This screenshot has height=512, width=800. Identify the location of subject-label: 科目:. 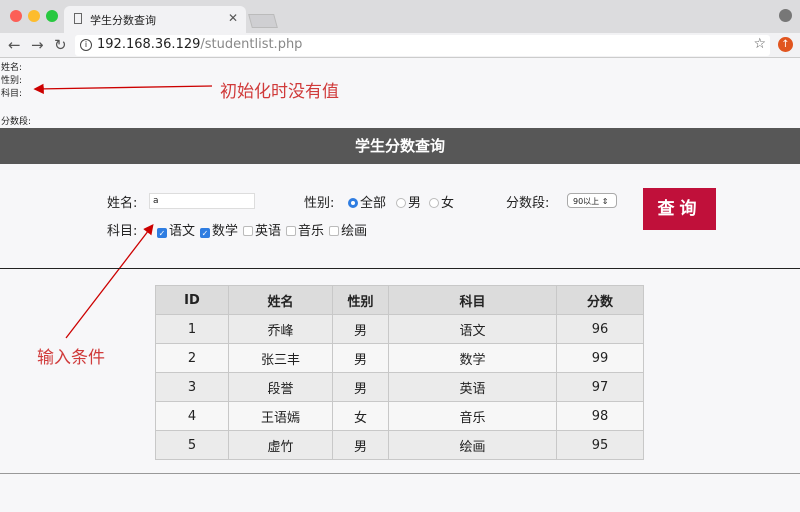
(122, 231).